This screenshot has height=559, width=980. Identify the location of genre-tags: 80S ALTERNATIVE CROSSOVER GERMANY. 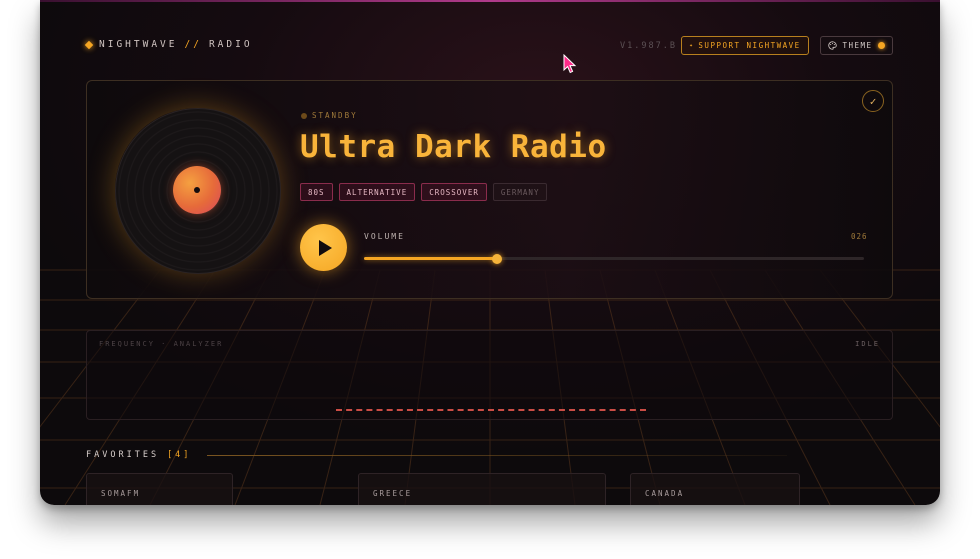
(424, 192).